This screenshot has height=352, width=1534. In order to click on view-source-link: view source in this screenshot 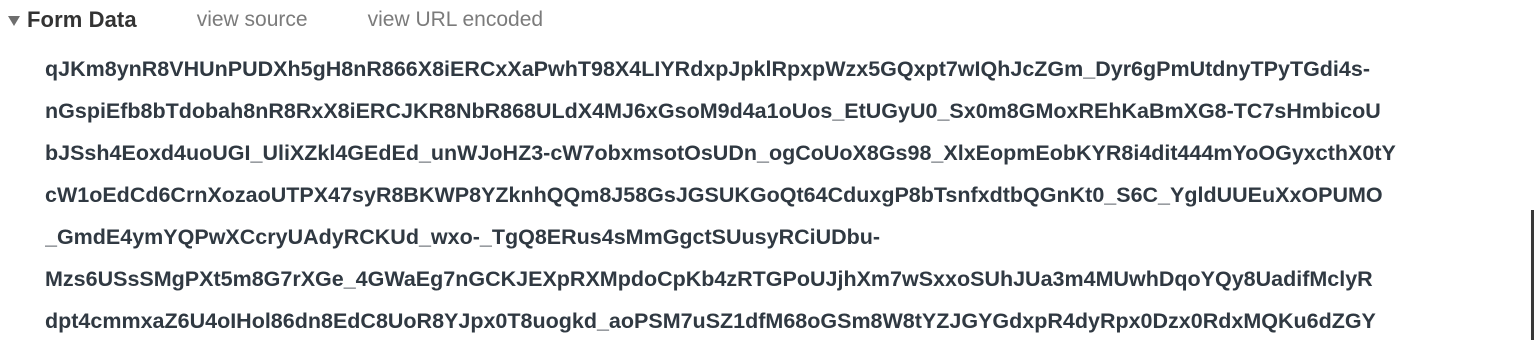, I will do `click(252, 20)`.